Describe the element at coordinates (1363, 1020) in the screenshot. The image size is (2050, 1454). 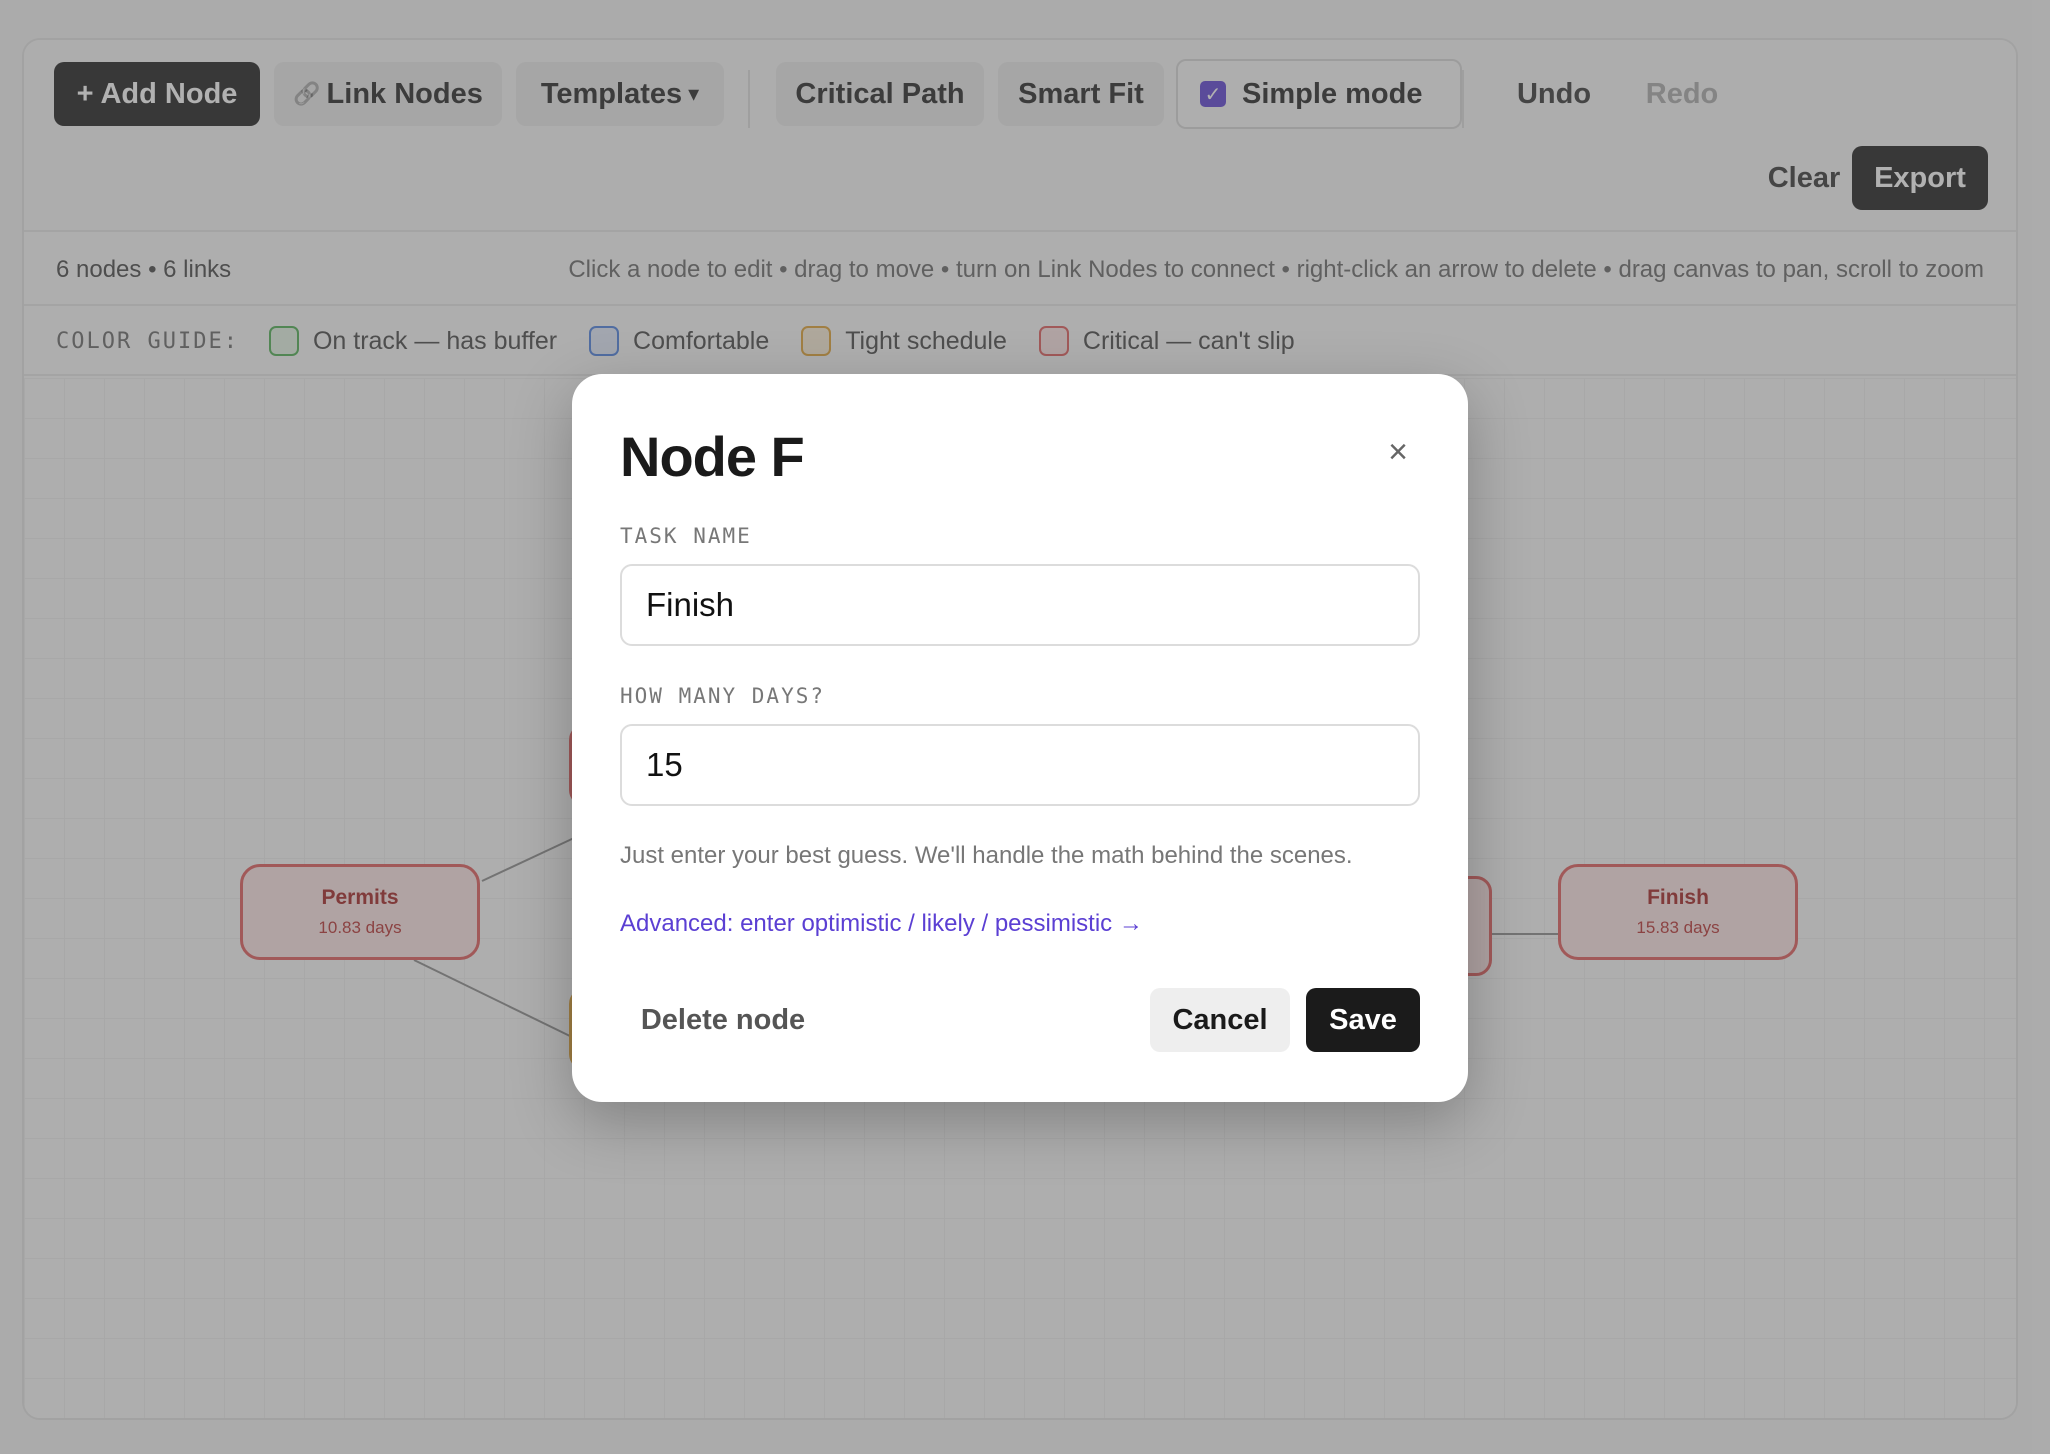
I see `save-button: Save` at that location.